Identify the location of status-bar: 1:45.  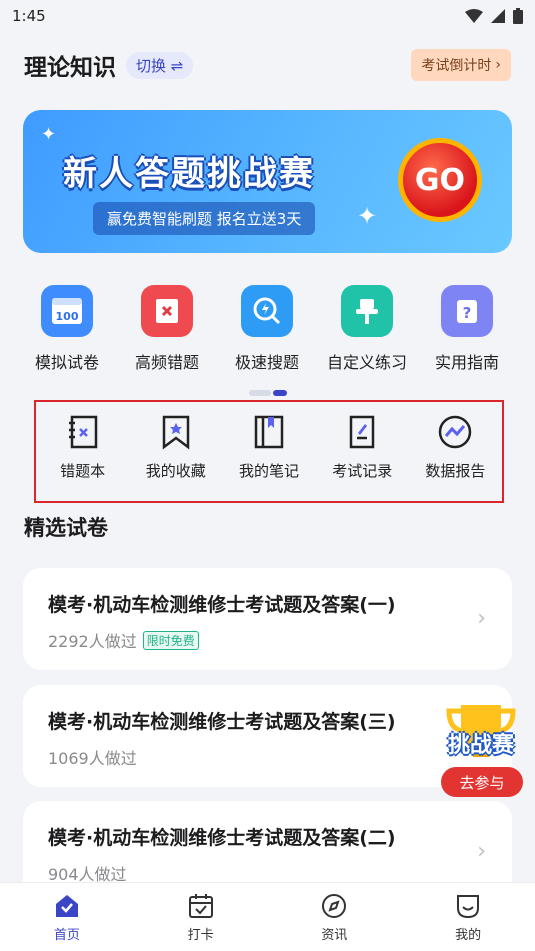
(267, 16).